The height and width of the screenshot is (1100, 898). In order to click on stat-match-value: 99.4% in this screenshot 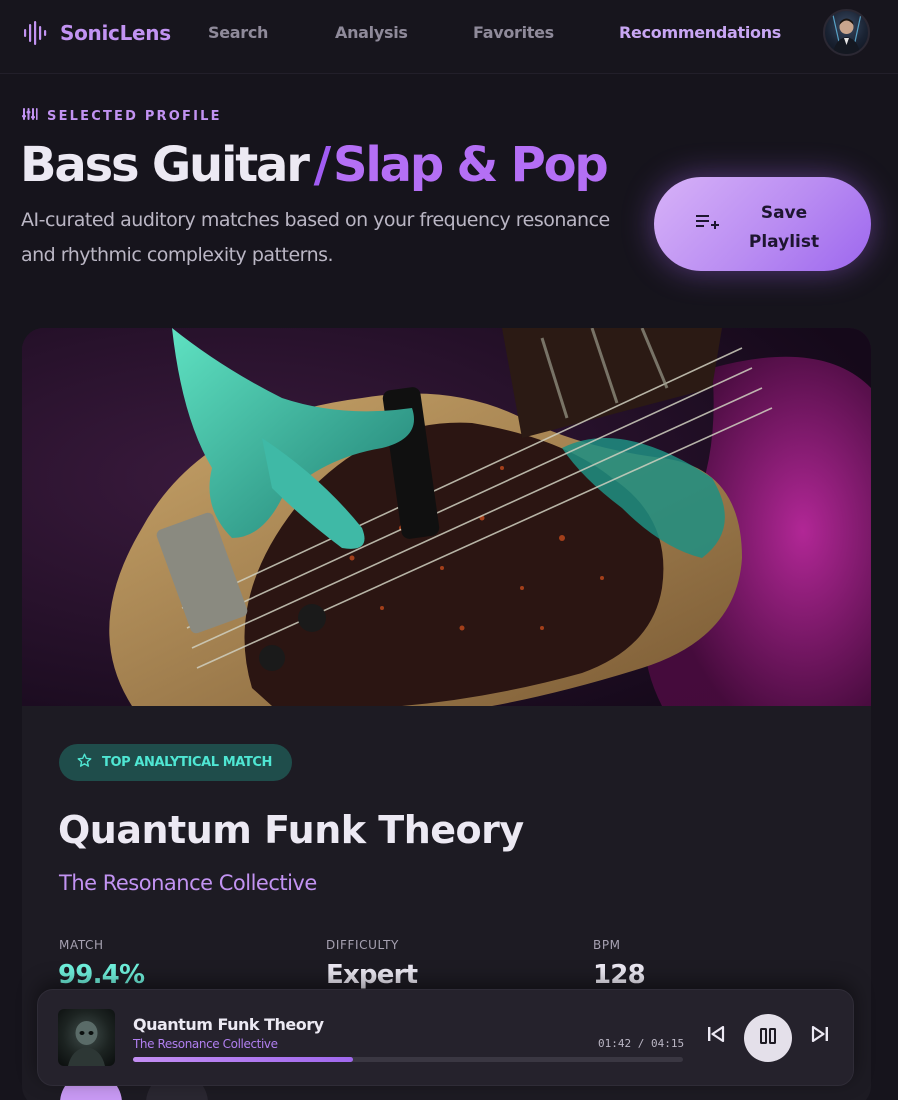, I will do `click(101, 975)`.